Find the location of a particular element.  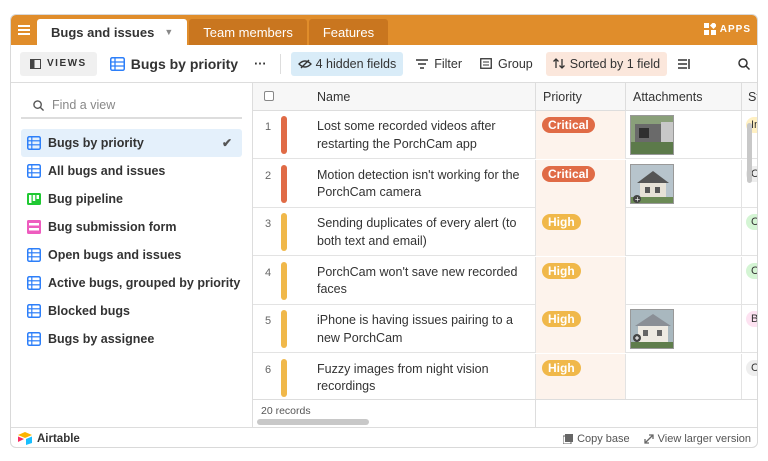

tab-bugs-and-issues: Bugs and issues ▼ is located at coordinates (112, 32).